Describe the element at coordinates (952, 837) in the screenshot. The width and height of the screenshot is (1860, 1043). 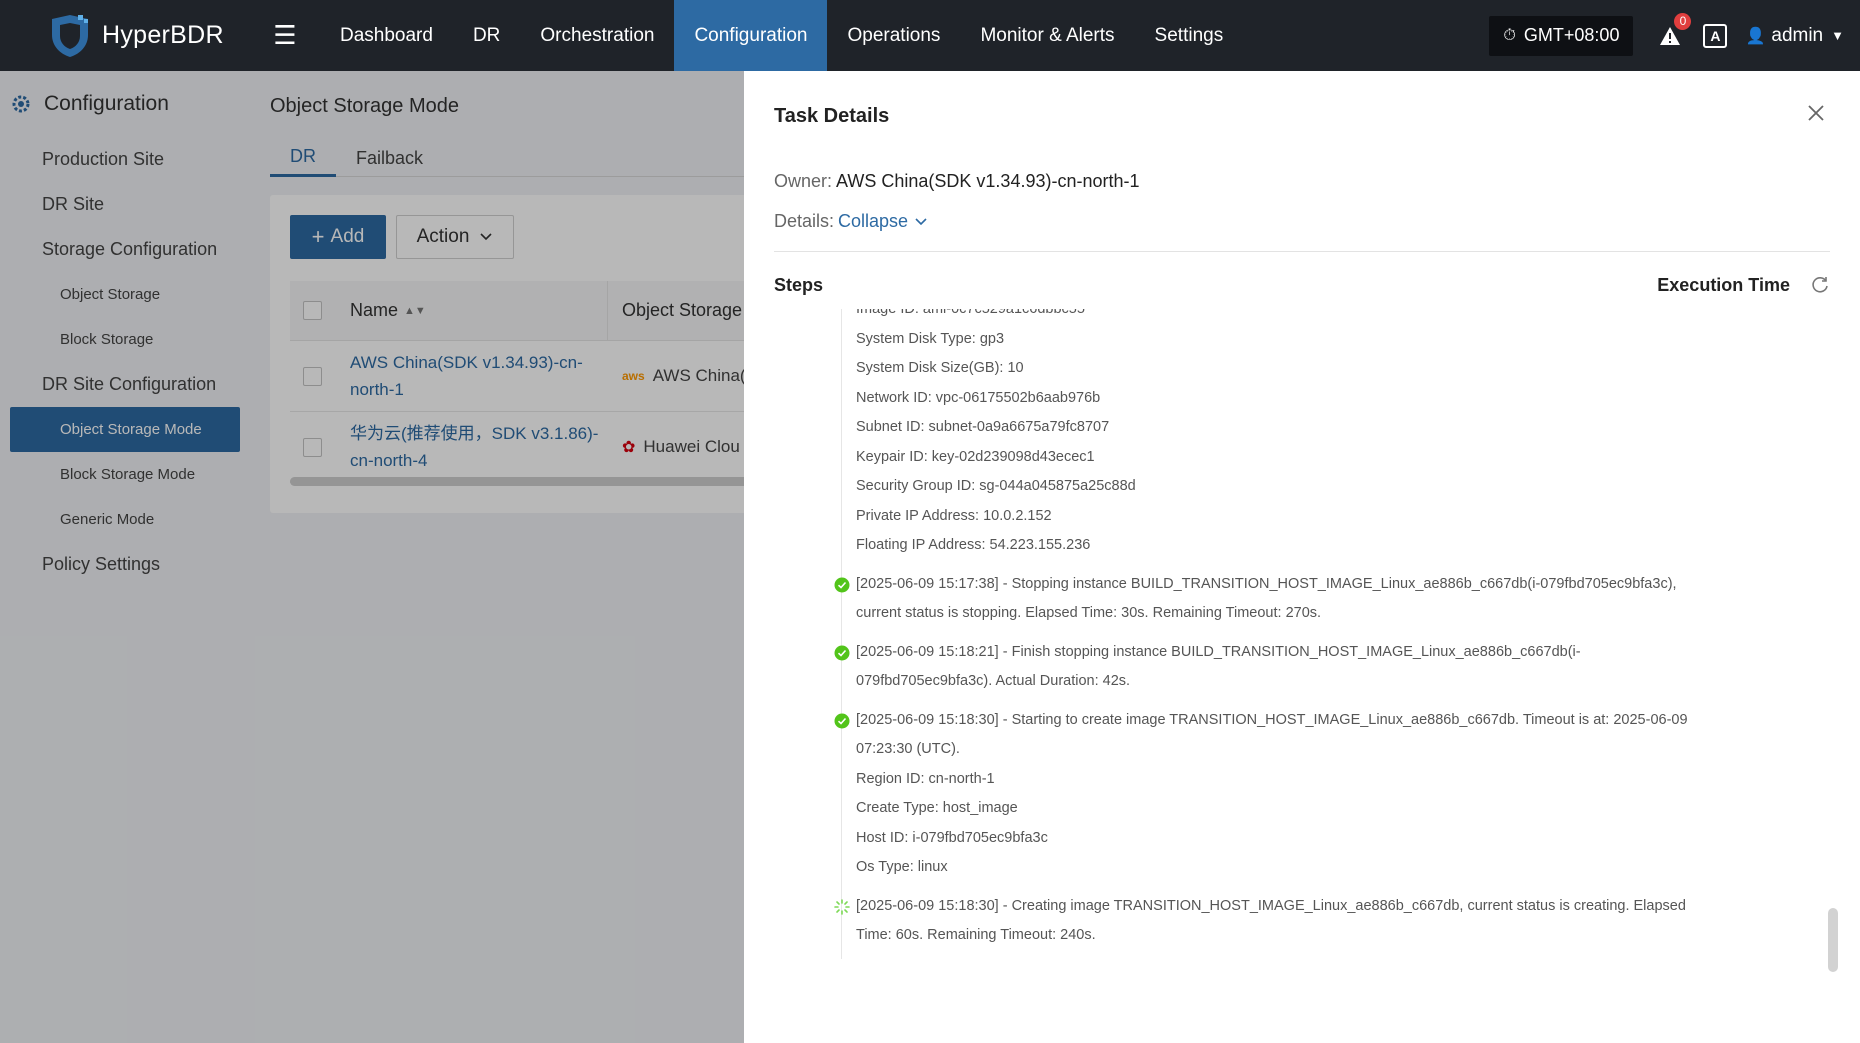
I see `step-line: Host ID: i-079fbd705ec9bfa3c` at that location.